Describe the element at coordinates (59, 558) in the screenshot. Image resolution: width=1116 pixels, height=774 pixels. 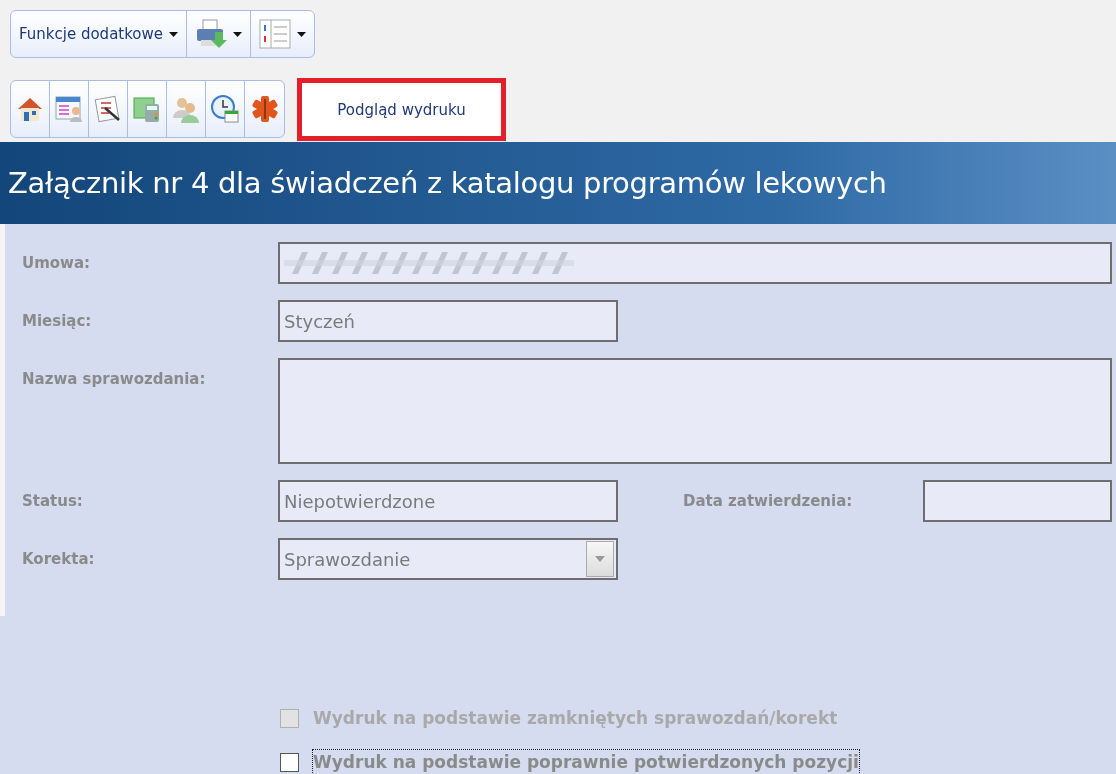
I see `field-label: Korekta:` at that location.